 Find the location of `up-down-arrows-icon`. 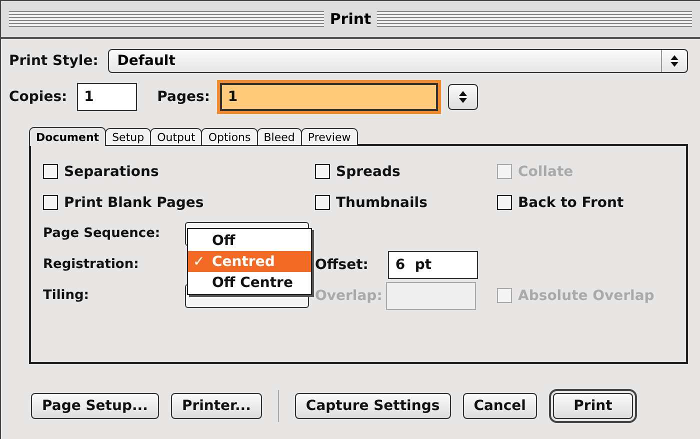

up-down-arrows-icon is located at coordinates (462, 97).